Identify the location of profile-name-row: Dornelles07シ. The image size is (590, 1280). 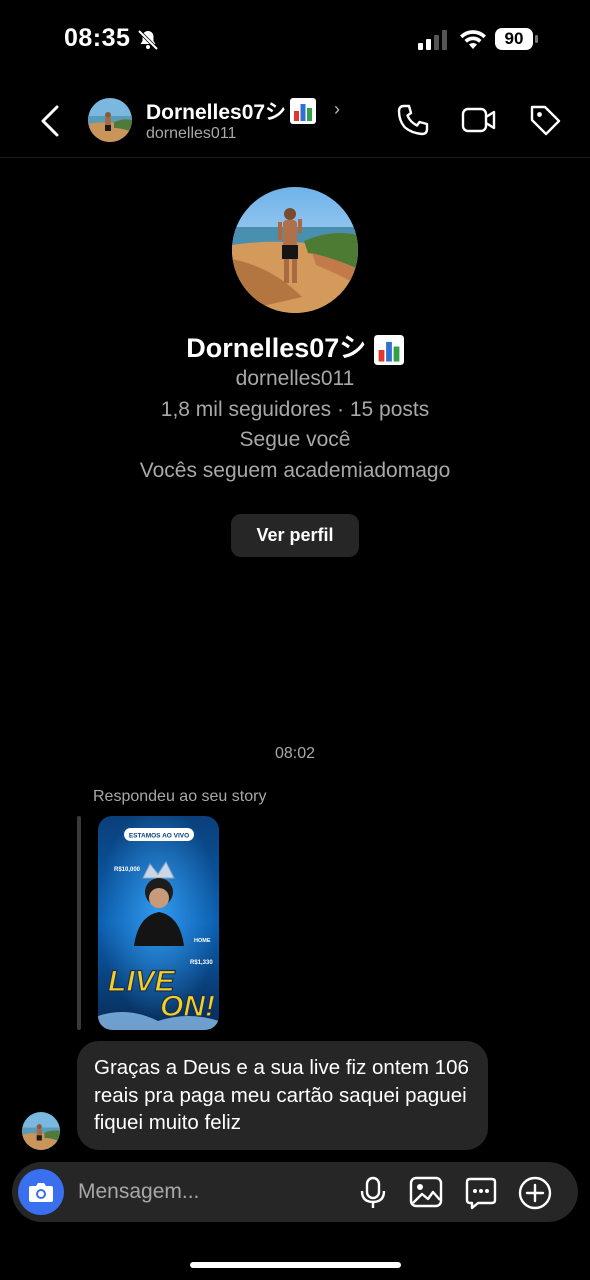
(295, 345).